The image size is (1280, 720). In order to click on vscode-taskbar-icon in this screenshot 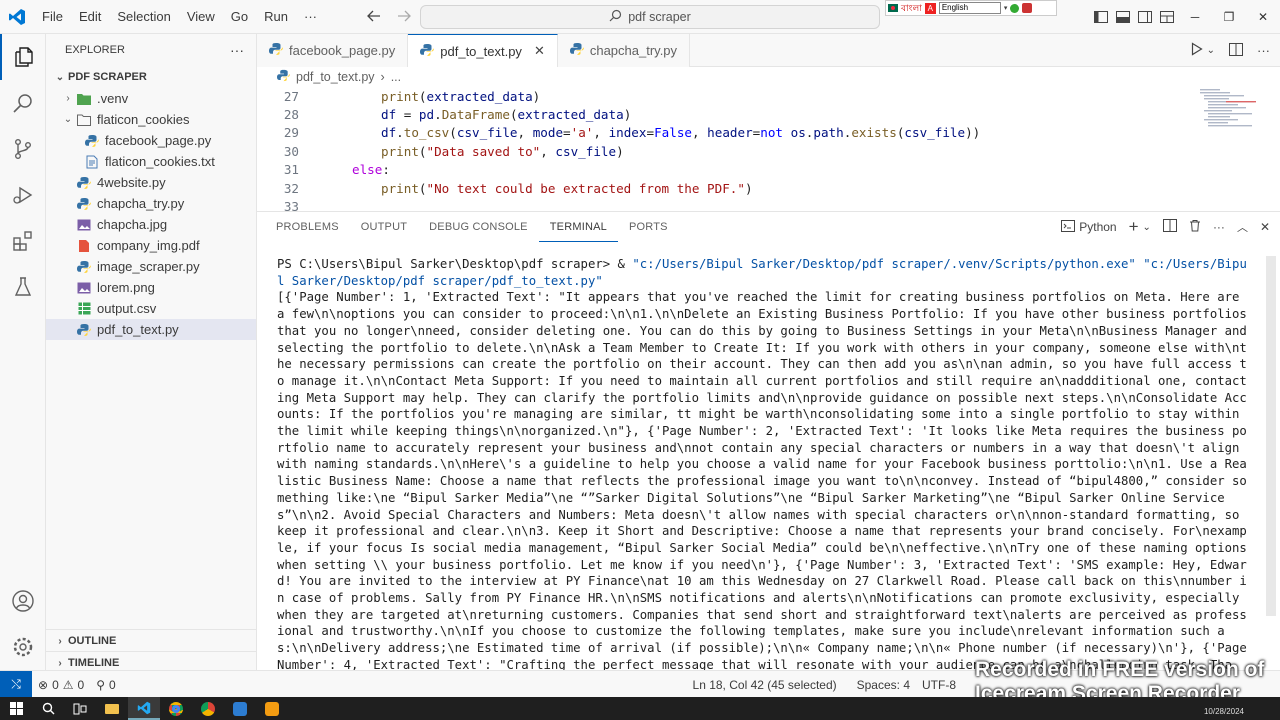, I will do `click(144, 708)`.